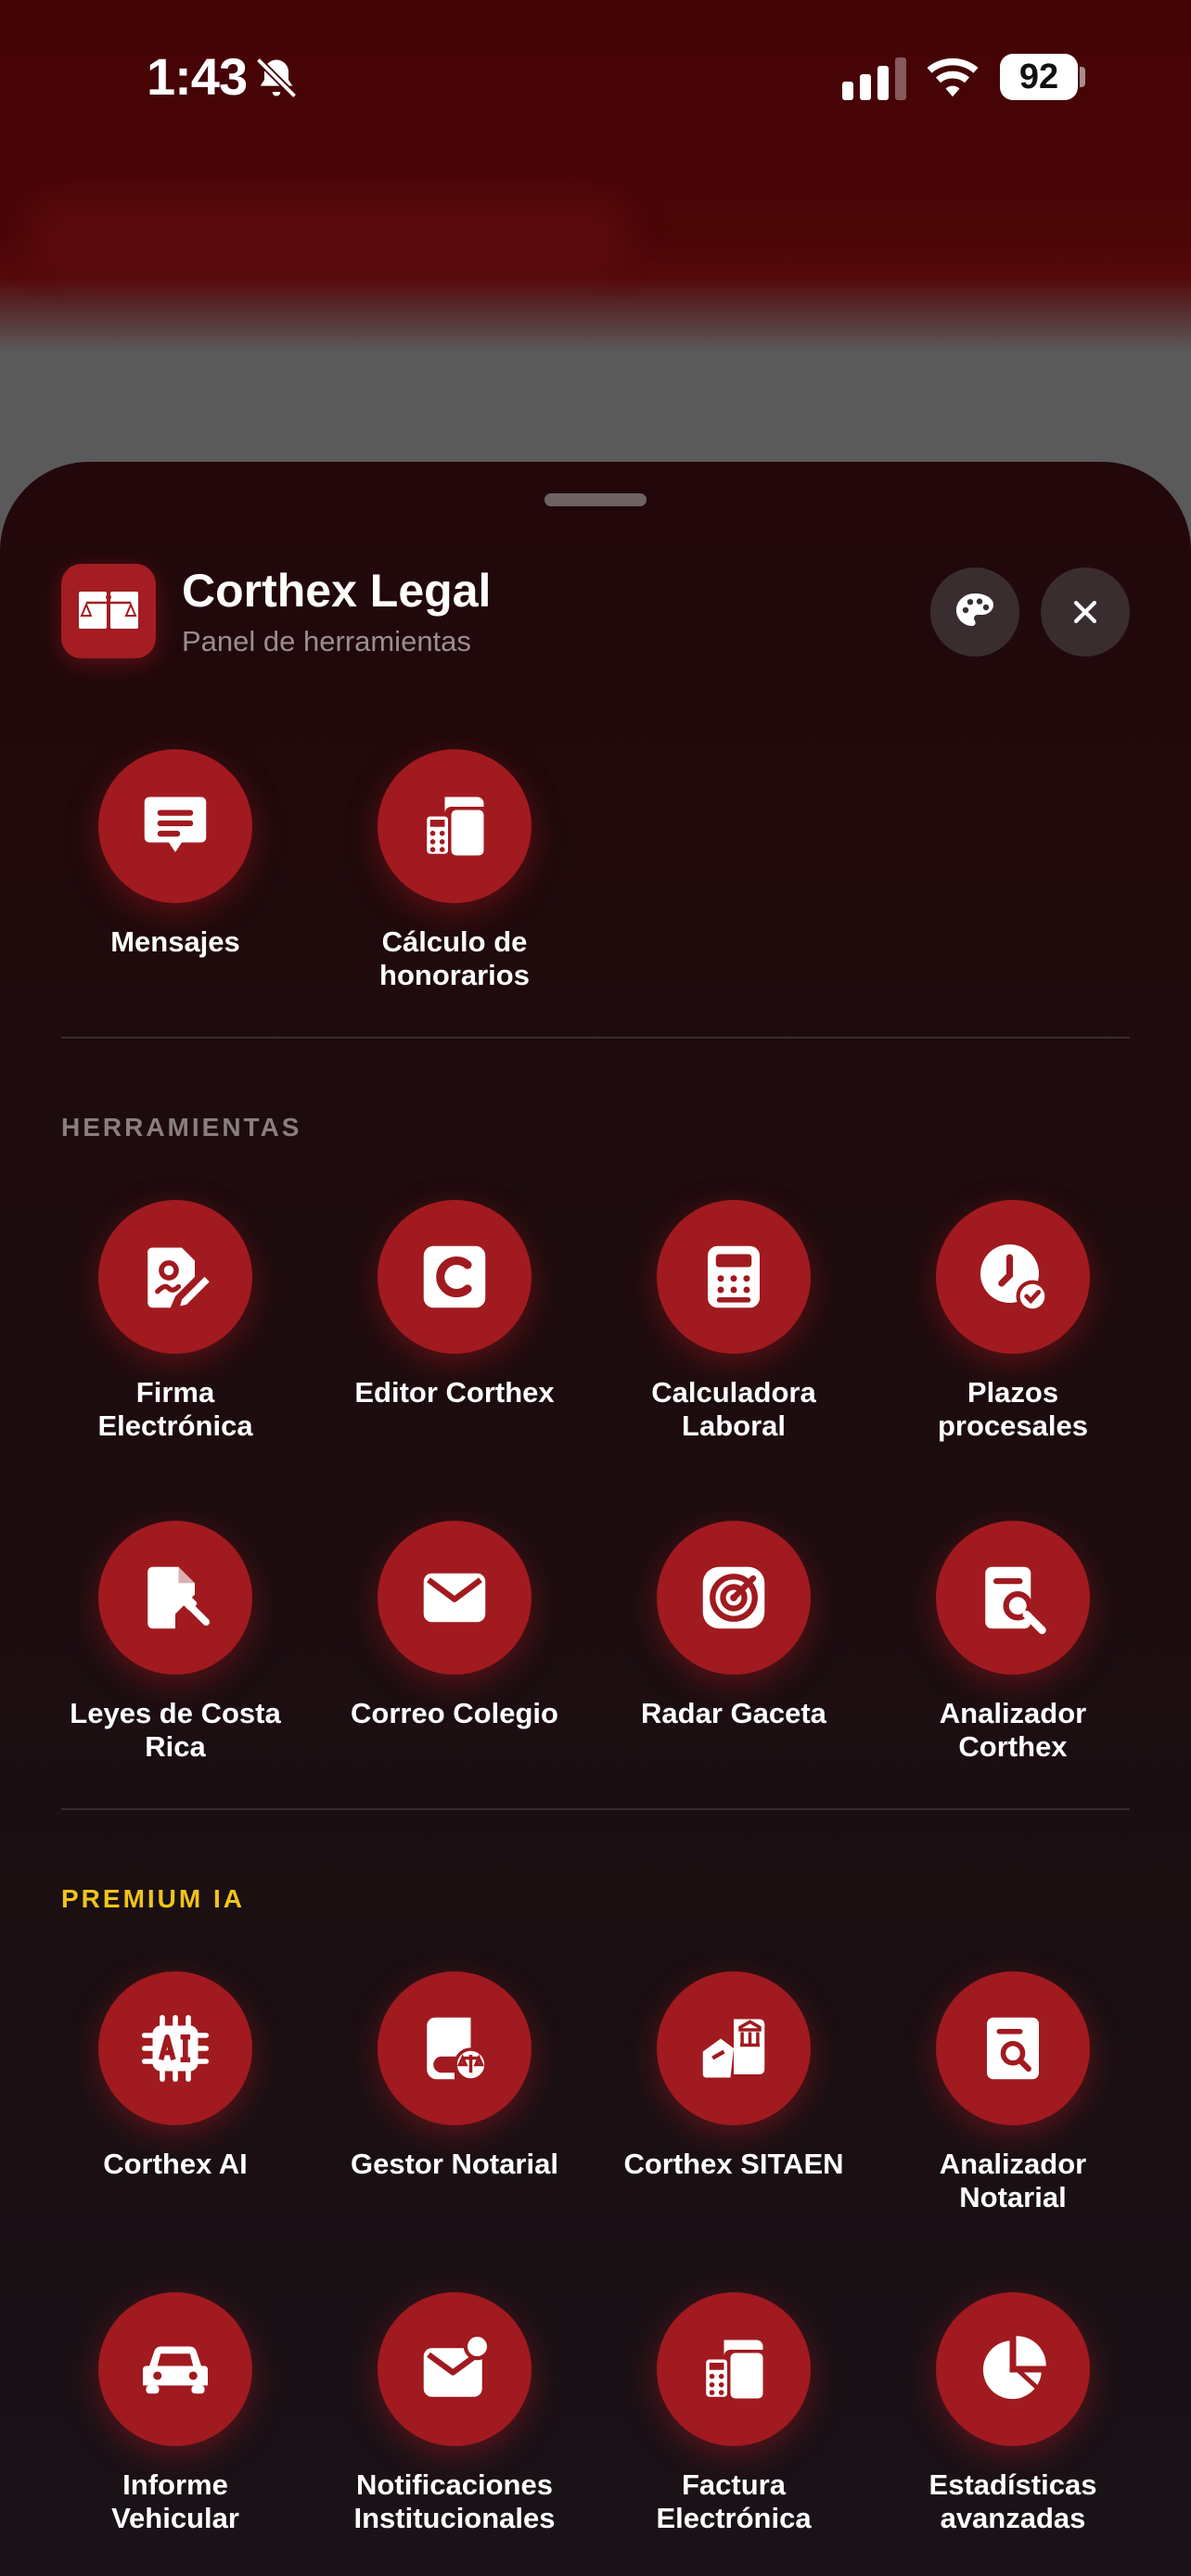  I want to click on tile-label: Corthex SITAEN, so click(733, 2164).